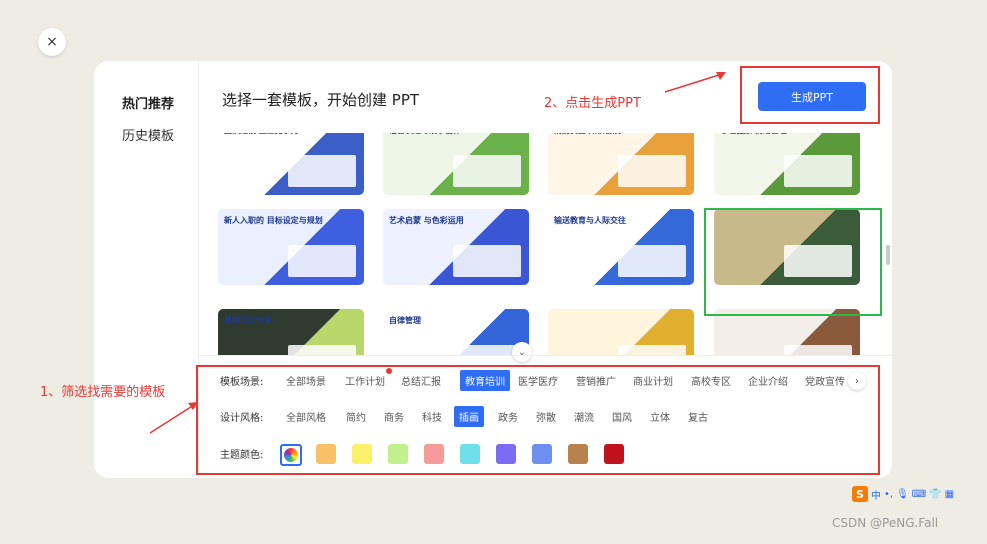 The height and width of the screenshot is (544, 987). Describe the element at coordinates (590, 220) in the screenshot. I see `template-title: 输送教育与人际交往` at that location.